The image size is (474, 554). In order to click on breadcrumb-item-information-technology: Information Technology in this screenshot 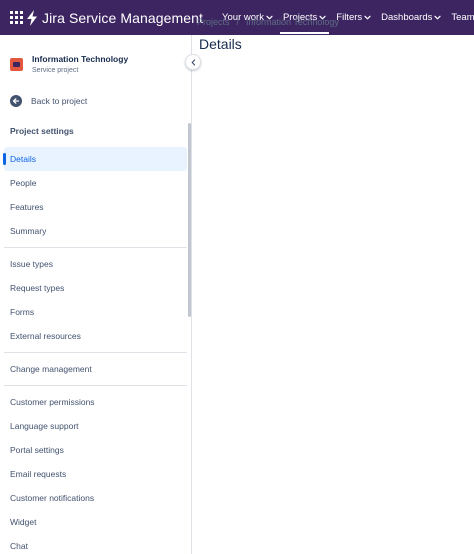, I will do `click(292, 22)`.